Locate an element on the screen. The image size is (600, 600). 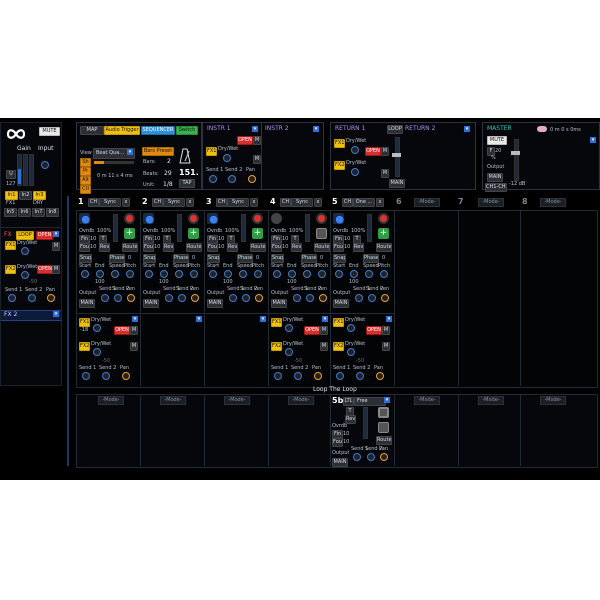
slot5-snap-button: Snap is located at coordinates (339, 258).